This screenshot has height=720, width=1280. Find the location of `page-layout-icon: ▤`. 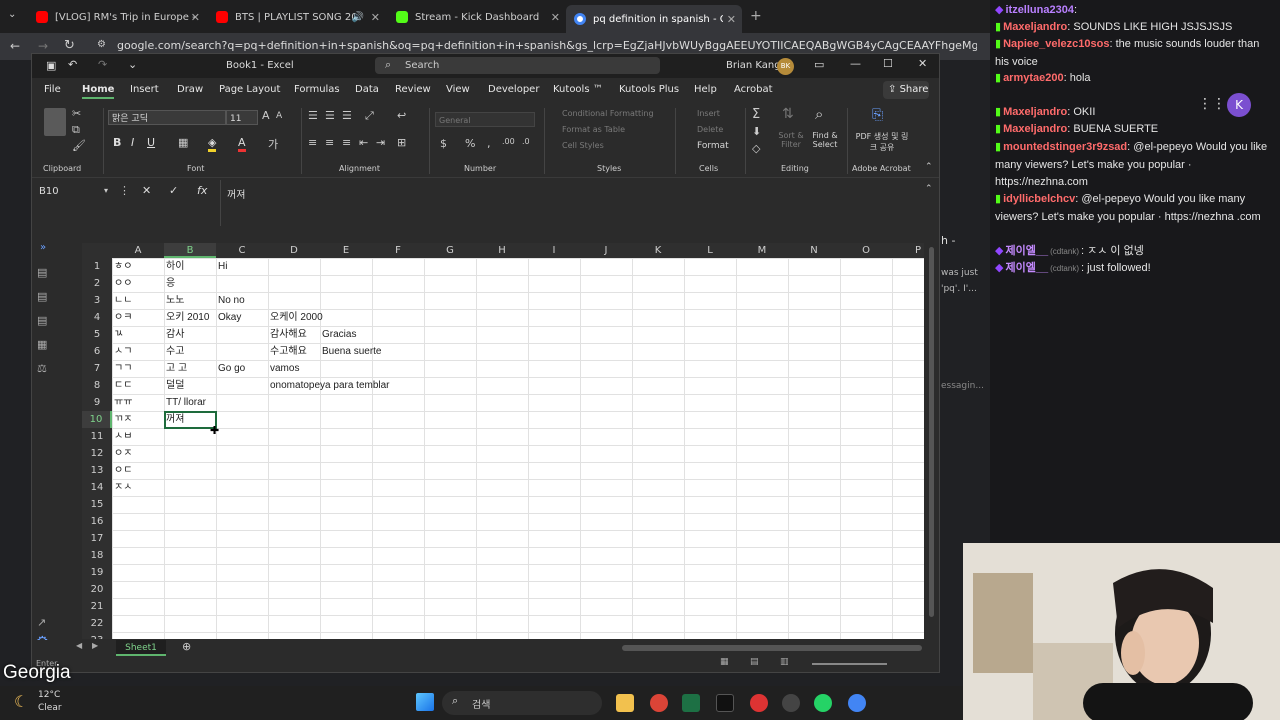

page-layout-icon: ▤ is located at coordinates (754, 662).